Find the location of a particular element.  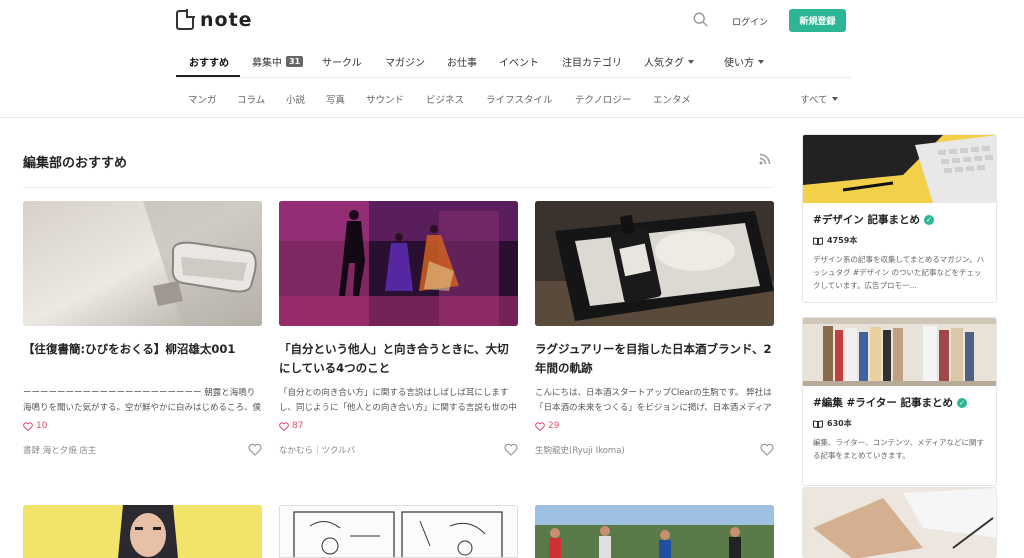

nav-label: マガジン is located at coordinates (405, 63).